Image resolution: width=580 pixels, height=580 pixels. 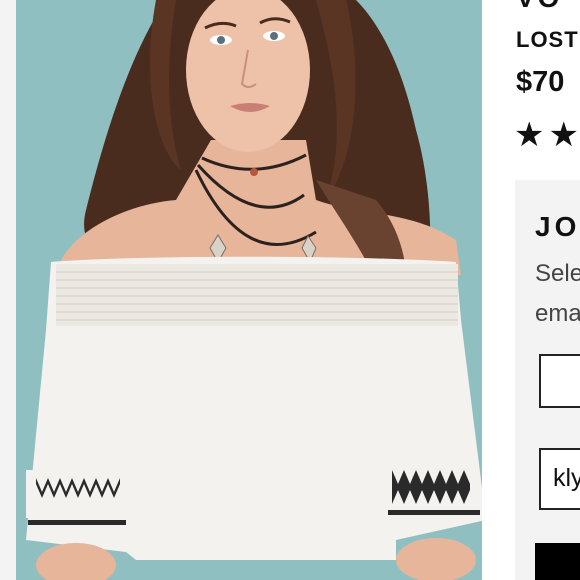 I want to click on product-title: VO, so click(x=539, y=7).